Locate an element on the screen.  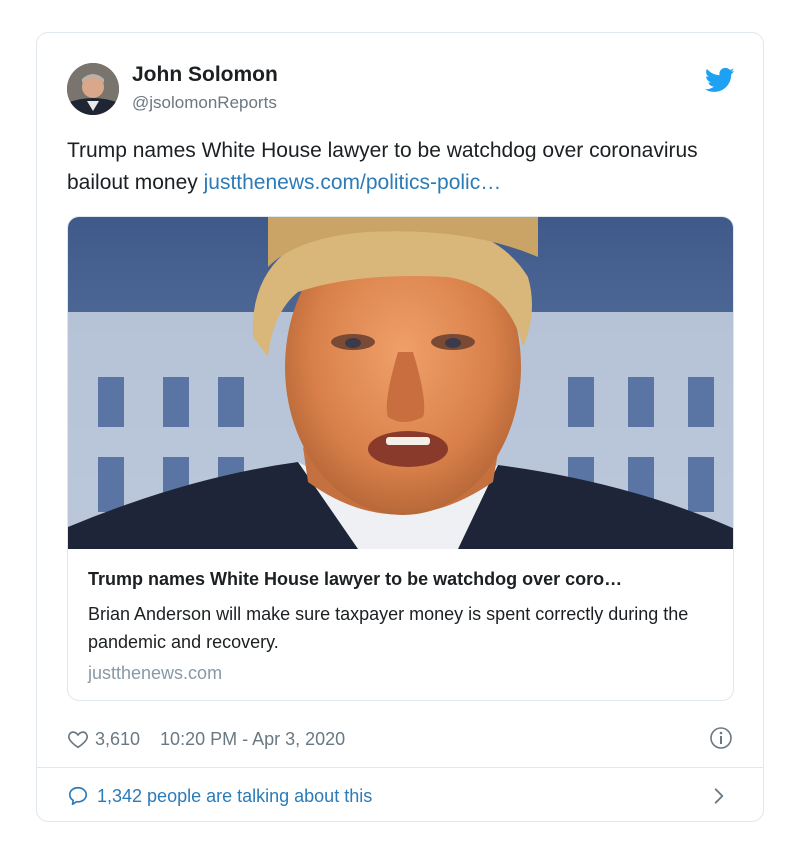
divider is located at coordinates (400, 767).